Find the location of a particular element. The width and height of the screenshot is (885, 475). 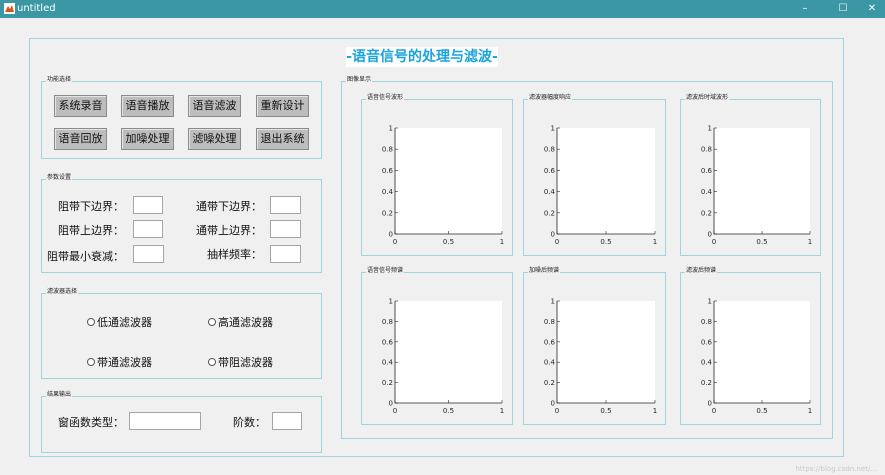

play-button: 语音播放 is located at coordinates (147, 106).